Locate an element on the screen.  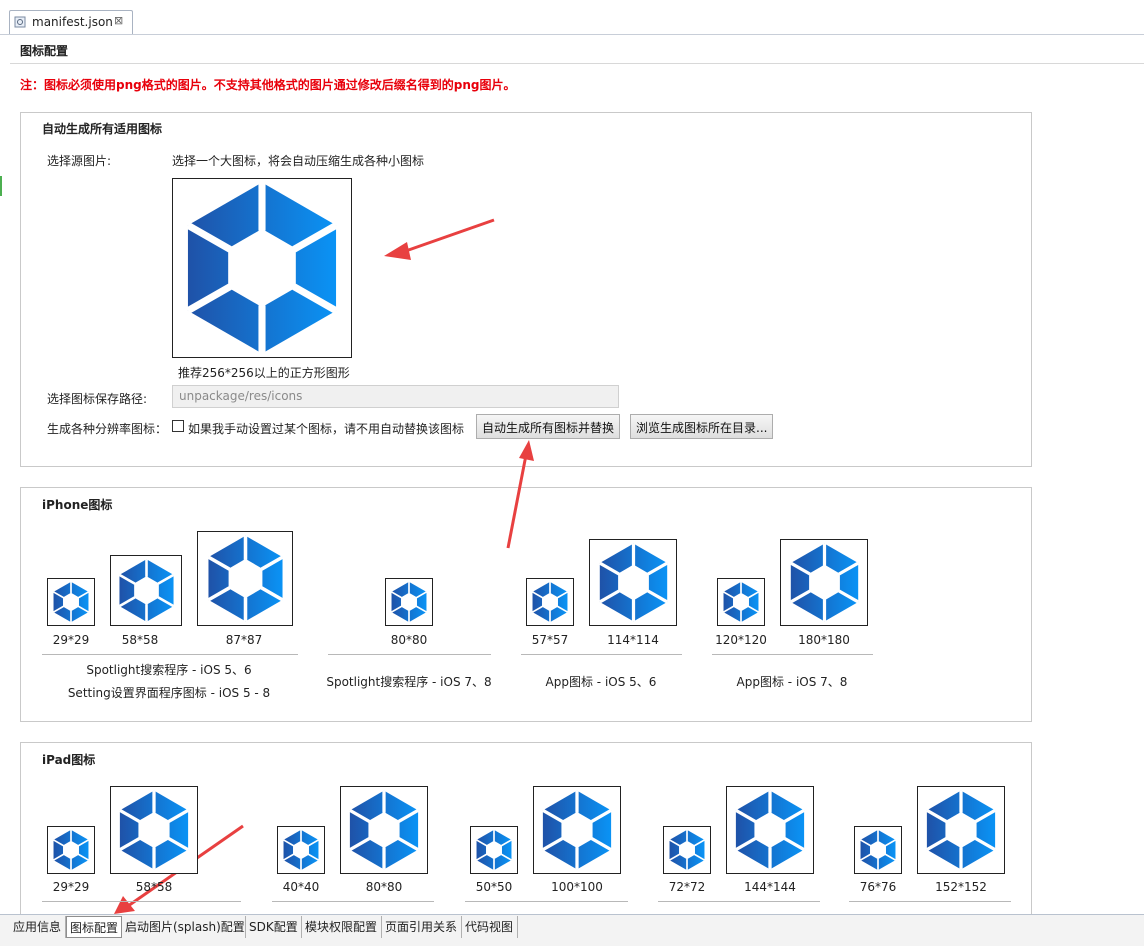
bottom-tab-1: 图标配置 is located at coordinates (94, 927).